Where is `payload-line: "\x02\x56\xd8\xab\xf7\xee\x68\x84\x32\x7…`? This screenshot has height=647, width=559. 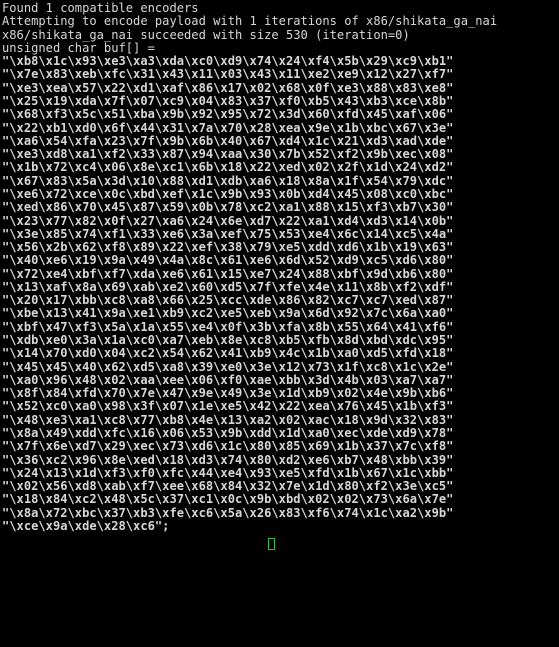
payload-line: "\x02\x56\xd8\xab\xf7\xee\x68\x84\x32\x7… is located at coordinates (228, 486).